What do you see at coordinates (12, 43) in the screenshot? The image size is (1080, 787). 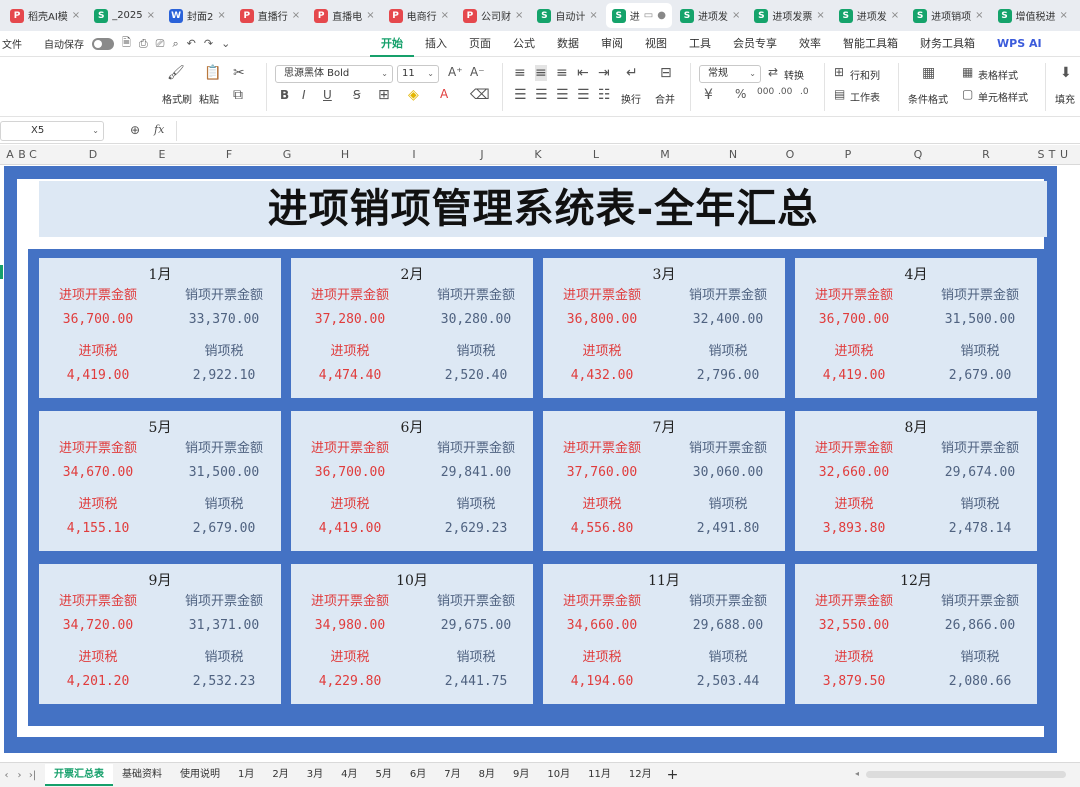 I see `file-menu: 文件` at bounding box center [12, 43].